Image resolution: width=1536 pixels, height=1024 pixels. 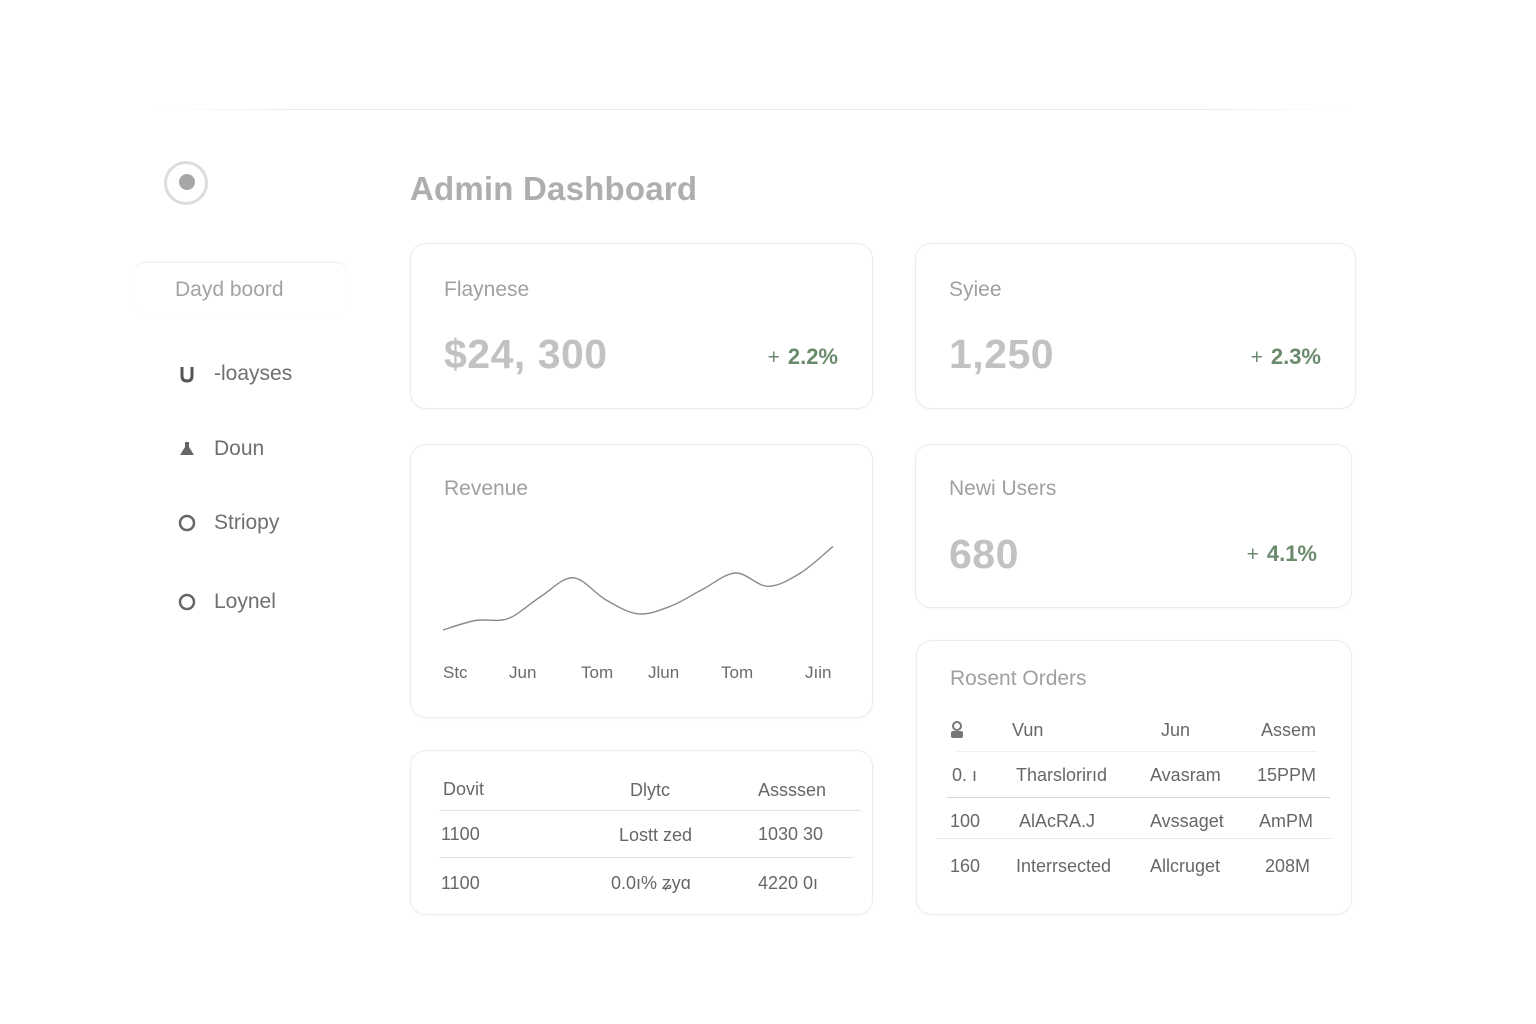 What do you see at coordinates (229, 289) in the screenshot?
I see `sidebar-item-label: Dayd boord` at bounding box center [229, 289].